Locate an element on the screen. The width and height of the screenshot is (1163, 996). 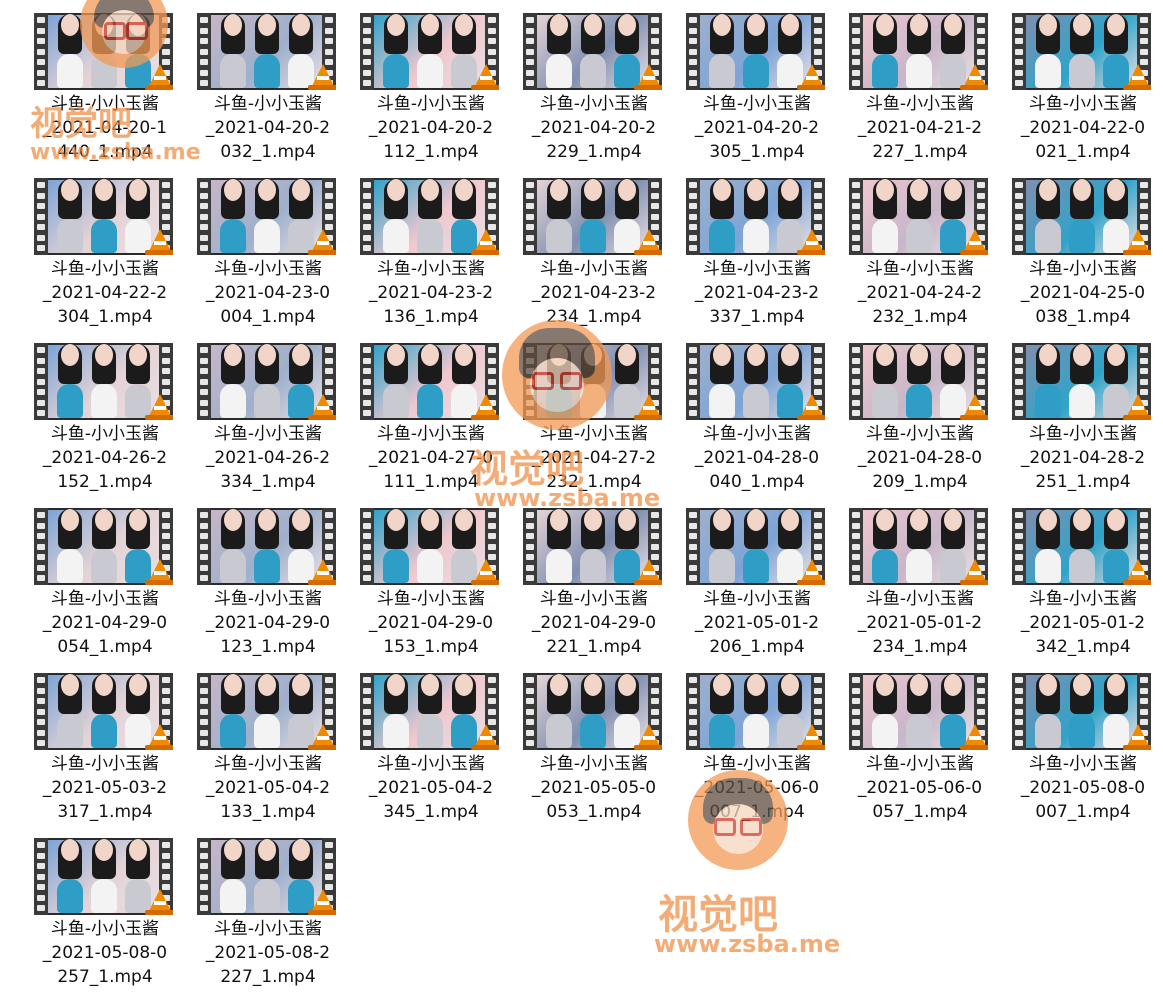
file-name: 斗鱼-小小玉酱 _2021-04-23-2 234_1.mp4 is located at coordinates (594, 293).